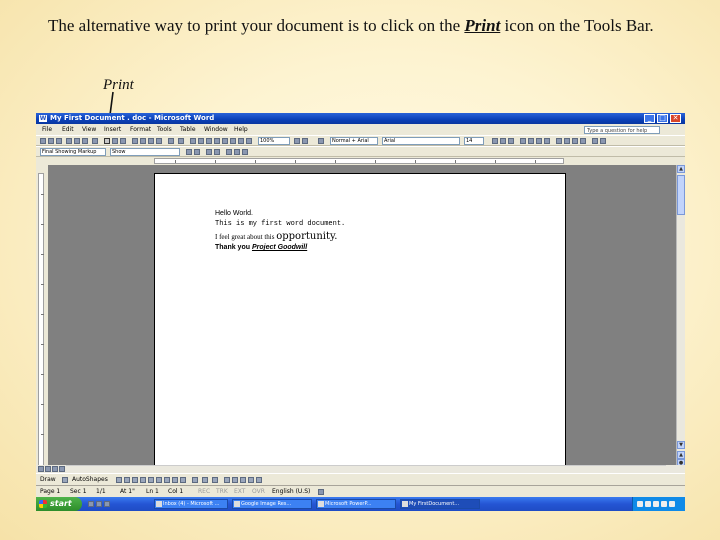 The image size is (720, 540). What do you see at coordinates (567, 141) in the screenshot?
I see `bullets-icon` at bounding box center [567, 141].